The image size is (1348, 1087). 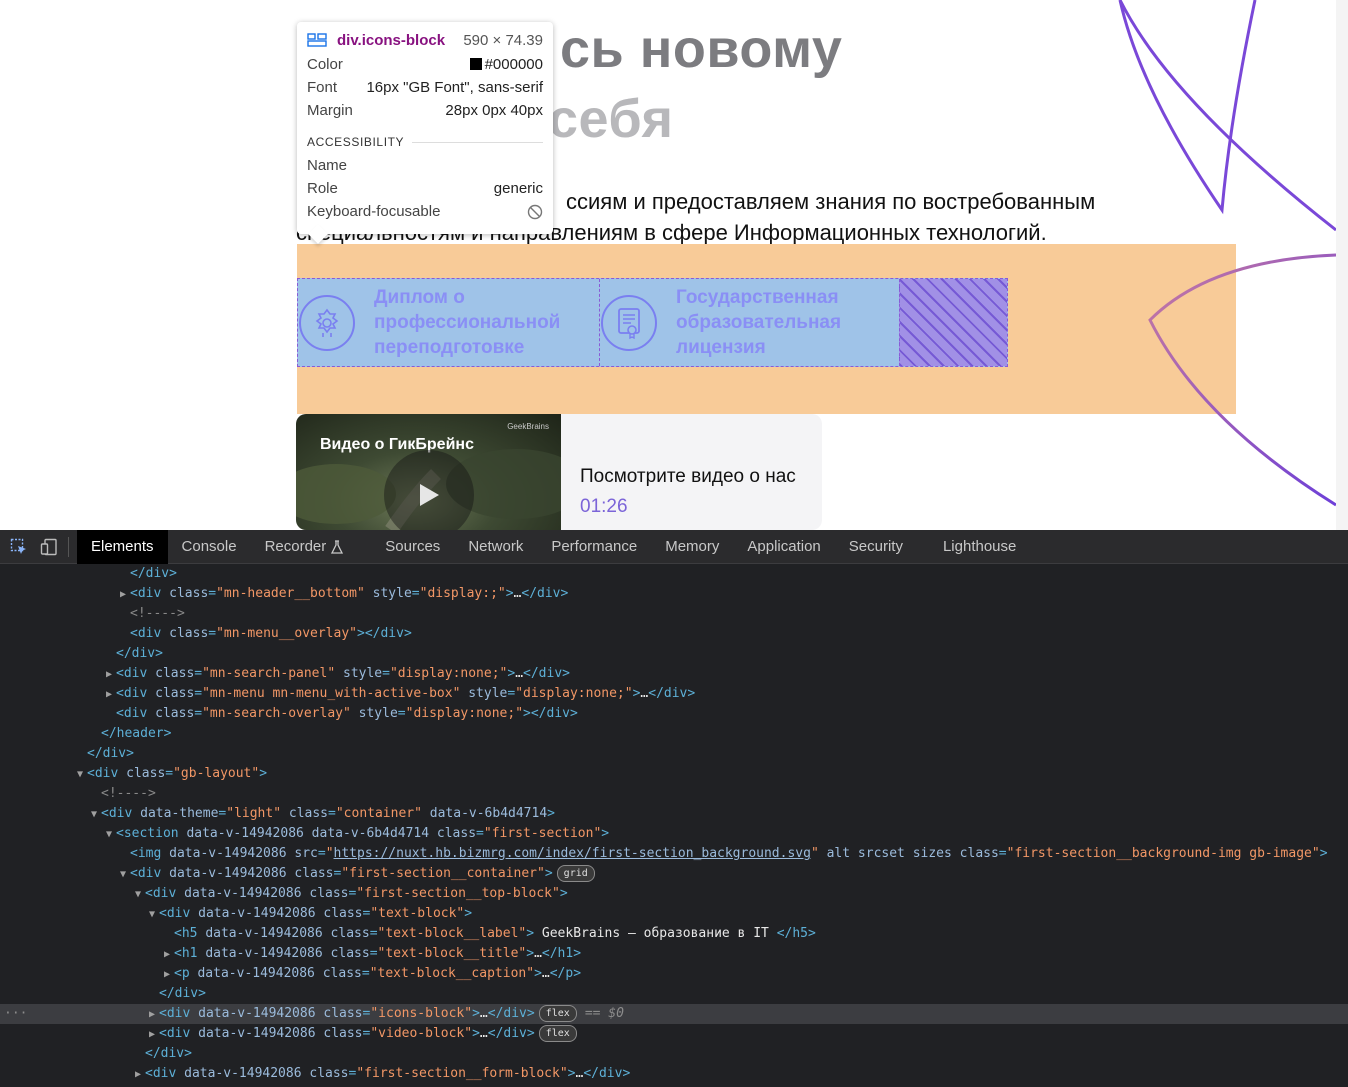 I want to click on play-icon, so click(x=429, y=495).